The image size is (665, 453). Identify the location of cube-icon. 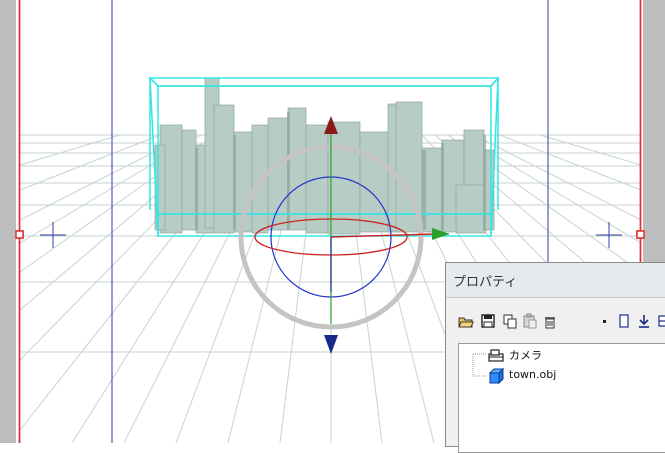
(496, 376).